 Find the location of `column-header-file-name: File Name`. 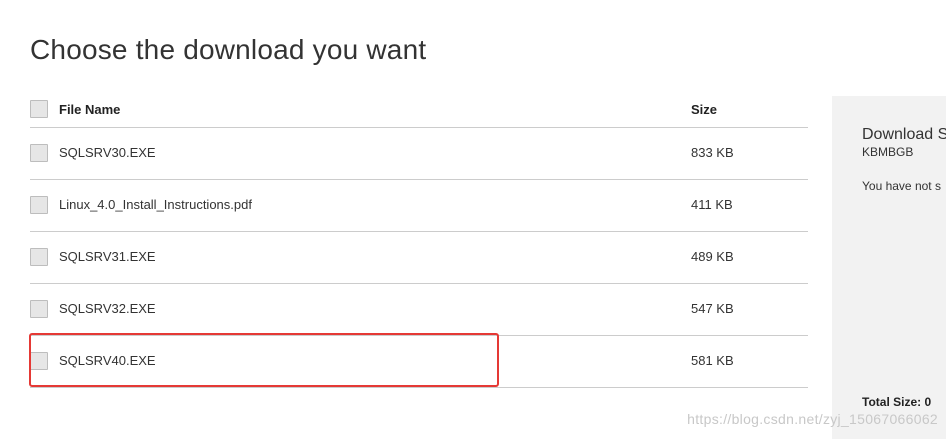

column-header-file-name: File Name is located at coordinates (90, 109).